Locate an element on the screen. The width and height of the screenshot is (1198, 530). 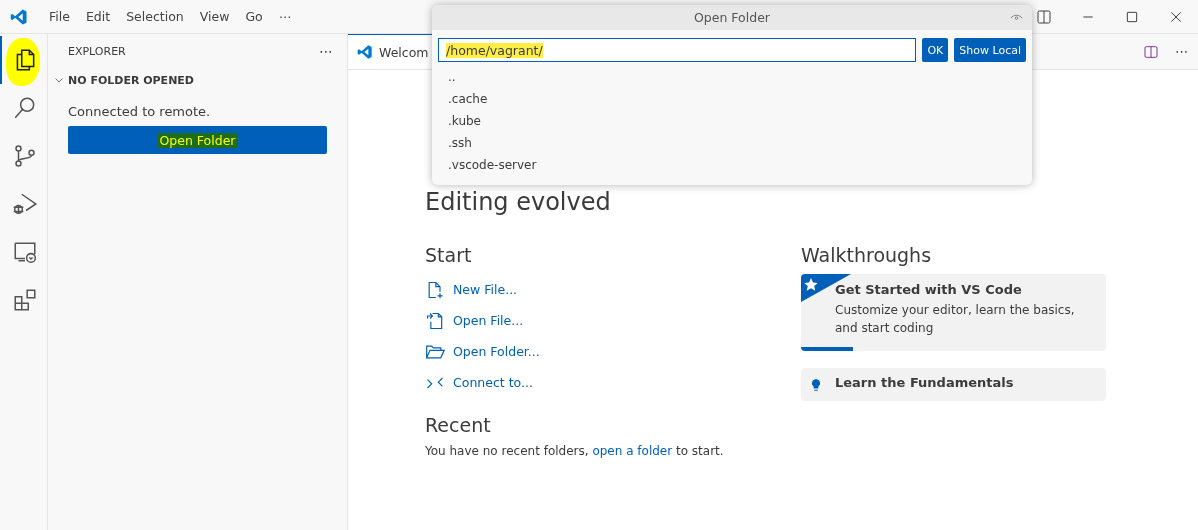
menu-item: Edit is located at coordinates (98, 16).